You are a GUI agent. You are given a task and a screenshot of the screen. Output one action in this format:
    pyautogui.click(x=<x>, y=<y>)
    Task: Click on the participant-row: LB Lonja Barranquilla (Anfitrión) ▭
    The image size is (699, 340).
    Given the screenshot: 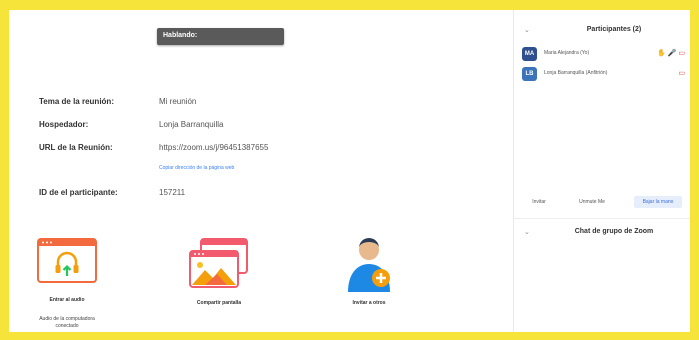 What is the action you would take?
    pyautogui.click(x=603, y=74)
    